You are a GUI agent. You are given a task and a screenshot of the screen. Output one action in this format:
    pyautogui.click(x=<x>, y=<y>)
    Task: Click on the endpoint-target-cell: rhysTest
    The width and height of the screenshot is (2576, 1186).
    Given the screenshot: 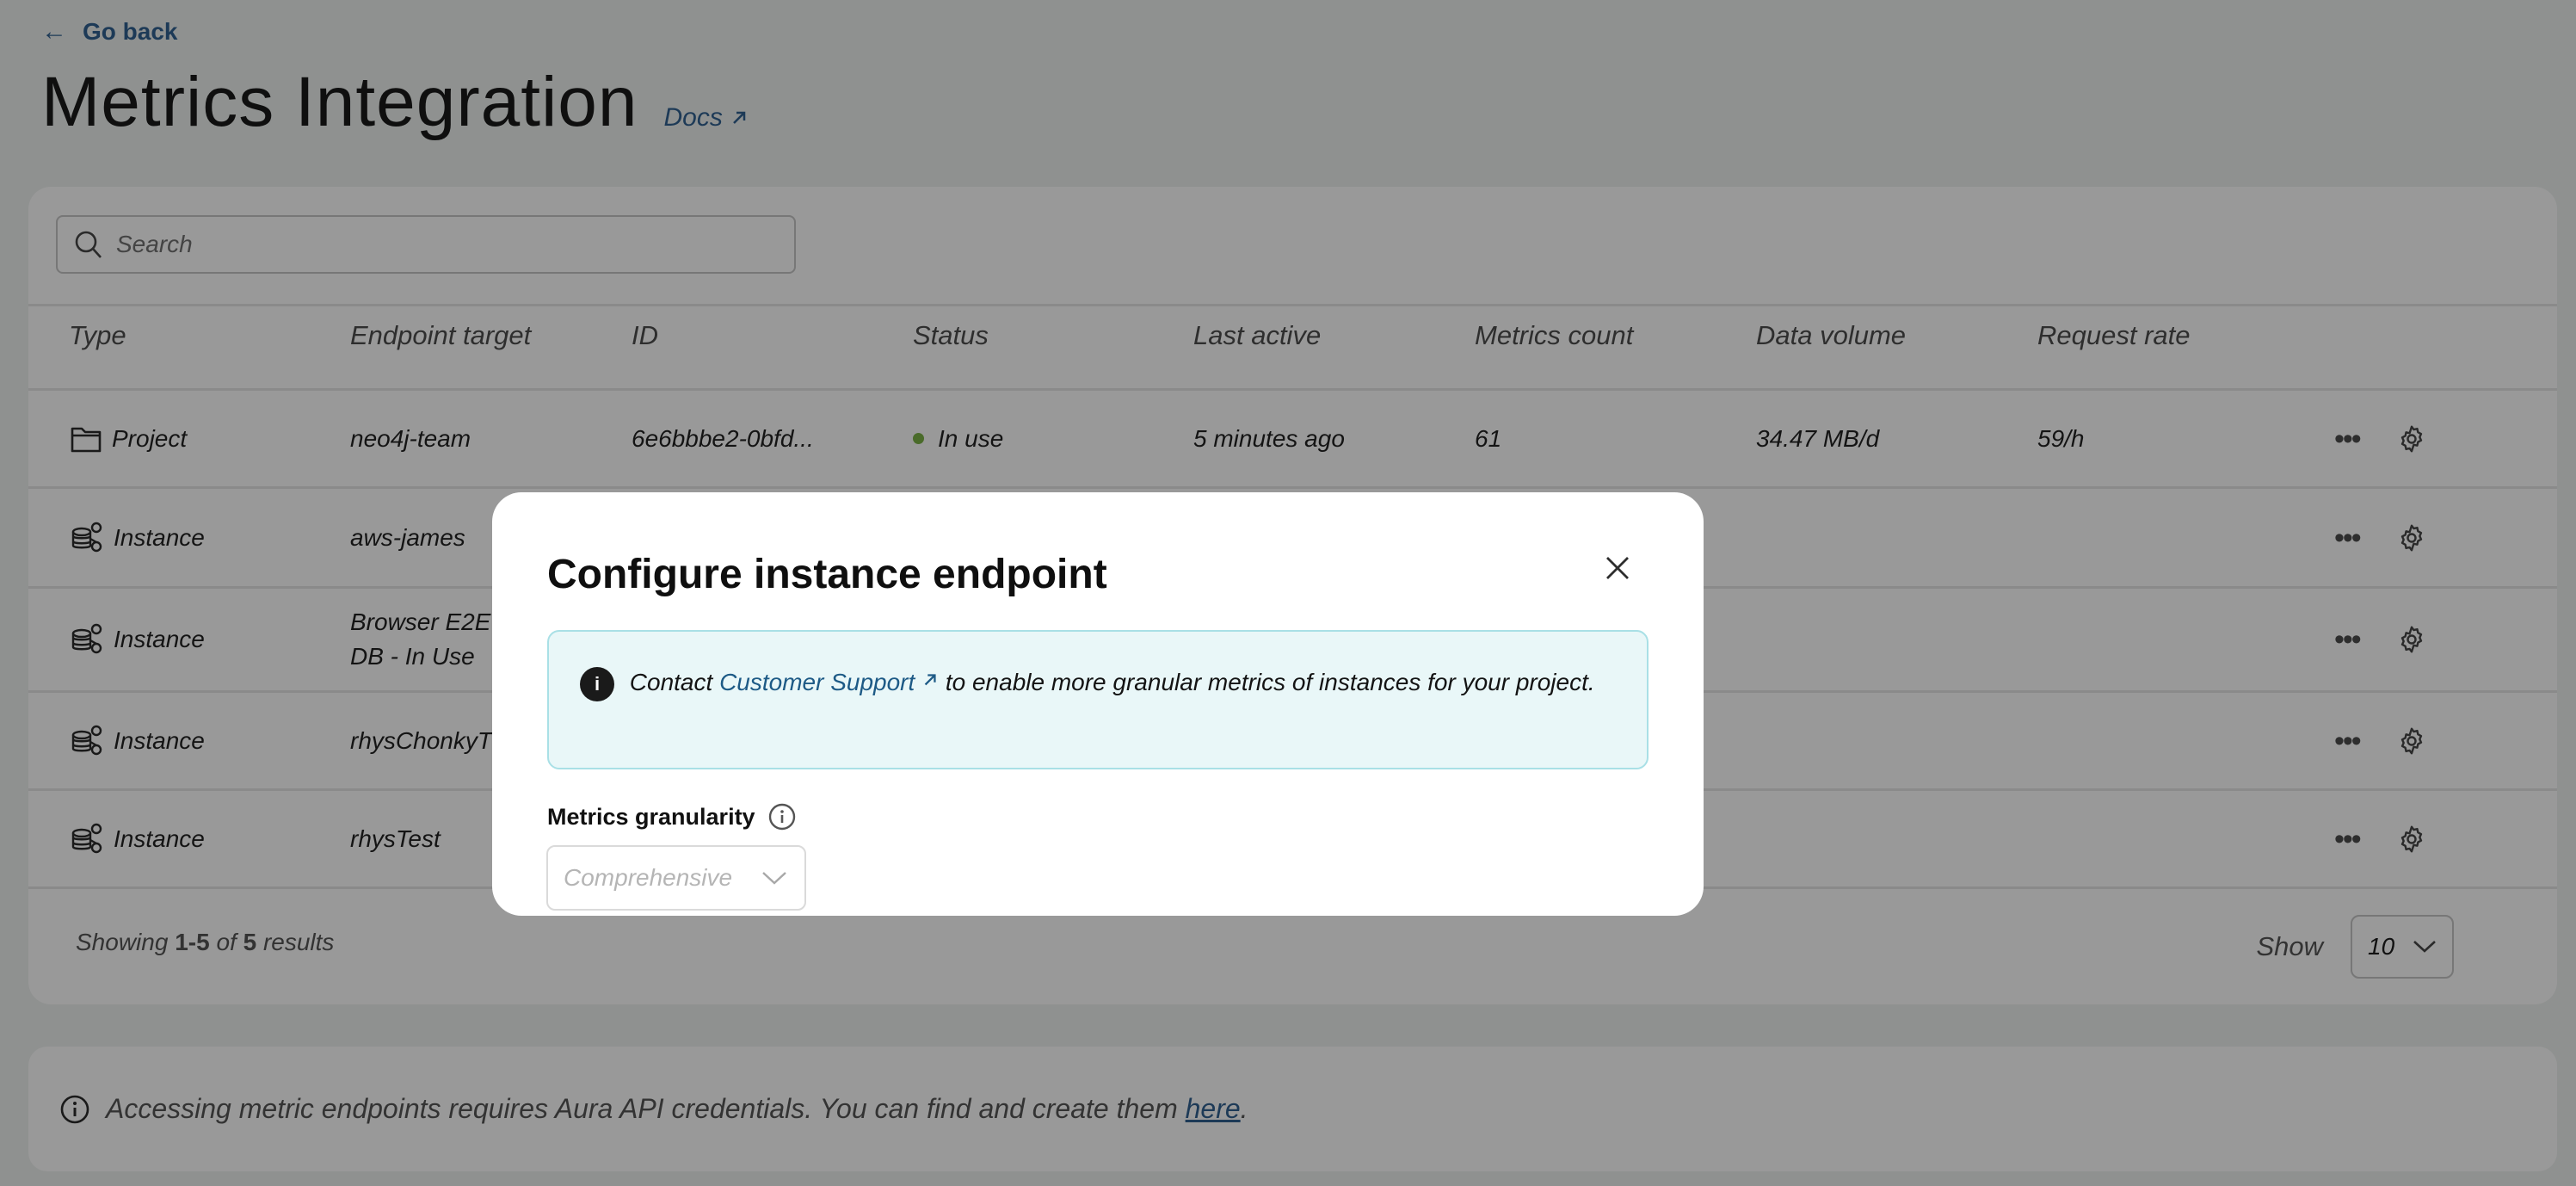 What is the action you would take?
    pyautogui.click(x=395, y=839)
    